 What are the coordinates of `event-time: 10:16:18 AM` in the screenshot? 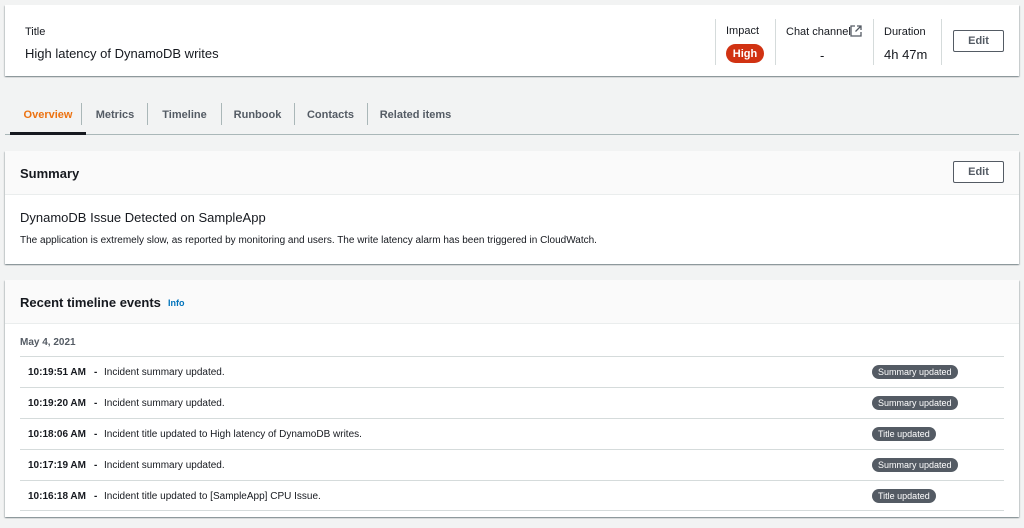 It's located at (57, 496).